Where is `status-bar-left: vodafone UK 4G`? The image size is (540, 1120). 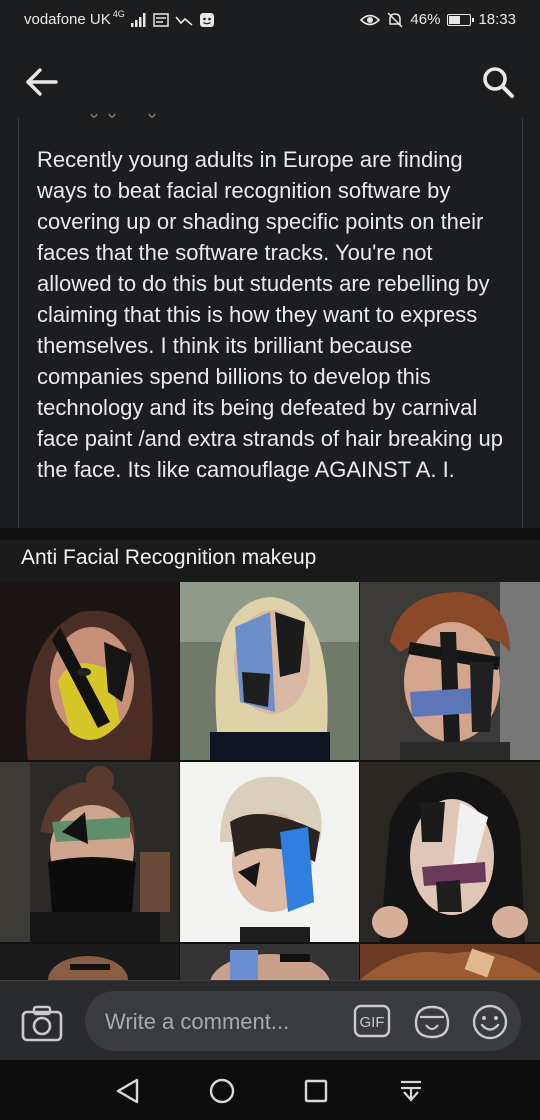
status-bar-left: vodafone UK 4G is located at coordinates (119, 18).